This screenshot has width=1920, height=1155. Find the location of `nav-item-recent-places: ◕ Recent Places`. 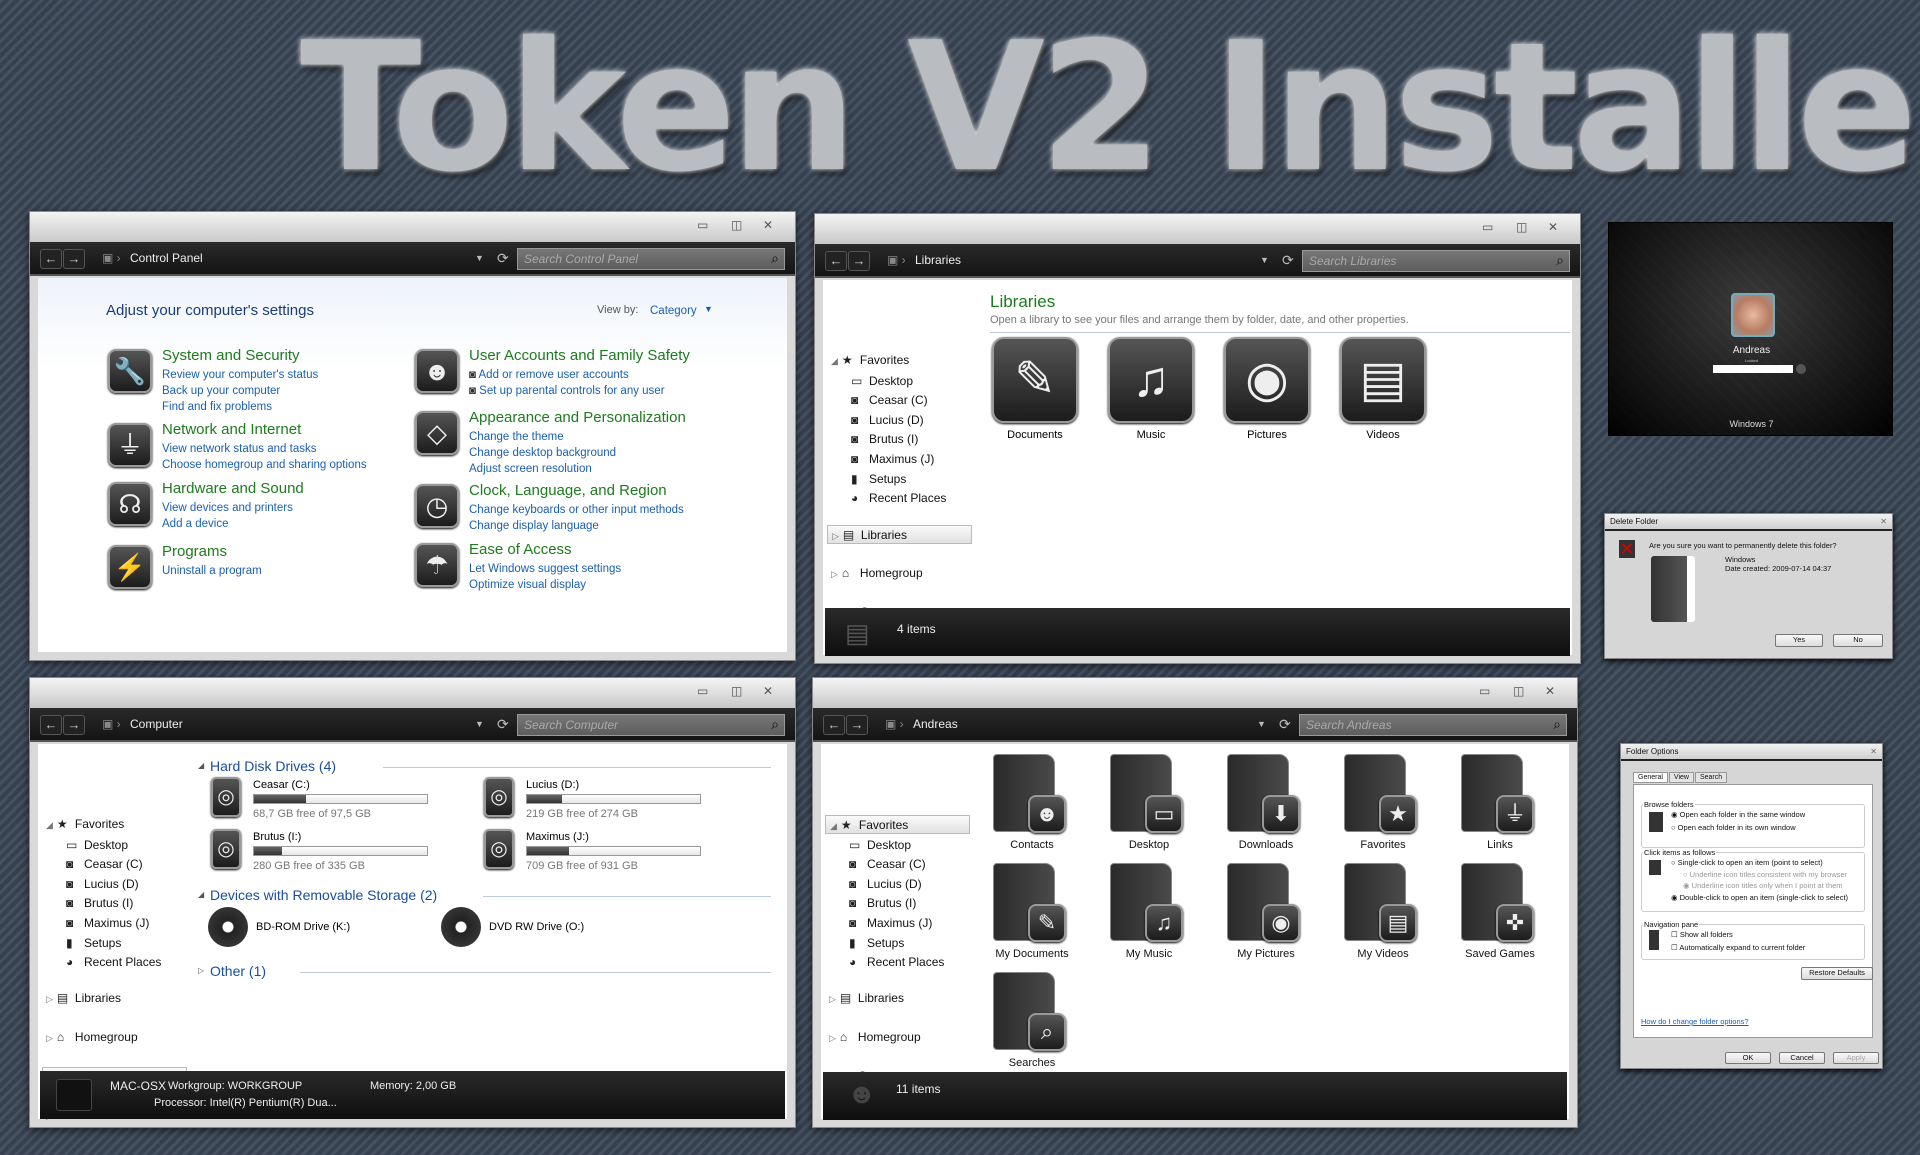

nav-item-recent-places: ◕ Recent Places is located at coordinates (896, 962).